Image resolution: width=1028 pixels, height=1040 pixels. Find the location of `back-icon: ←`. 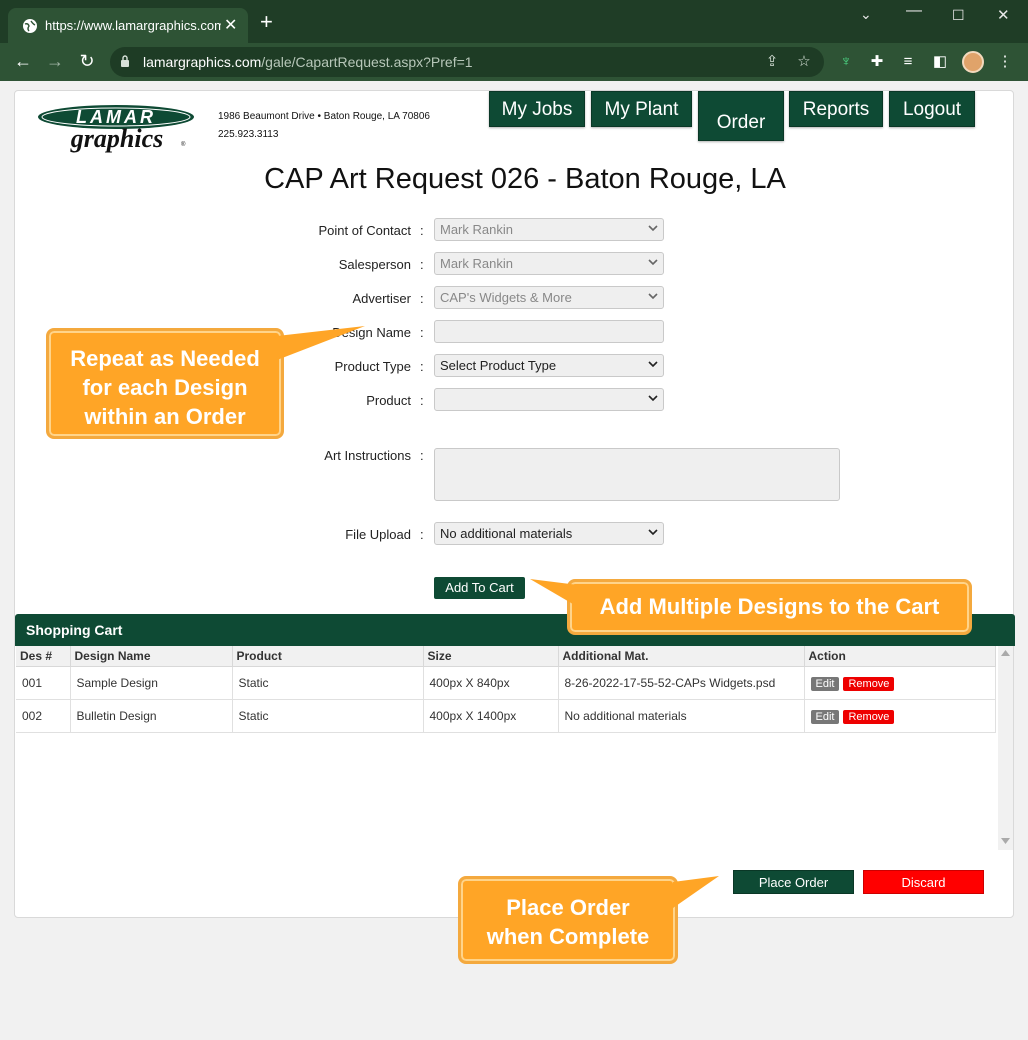

back-icon: ← is located at coordinates (23, 61).